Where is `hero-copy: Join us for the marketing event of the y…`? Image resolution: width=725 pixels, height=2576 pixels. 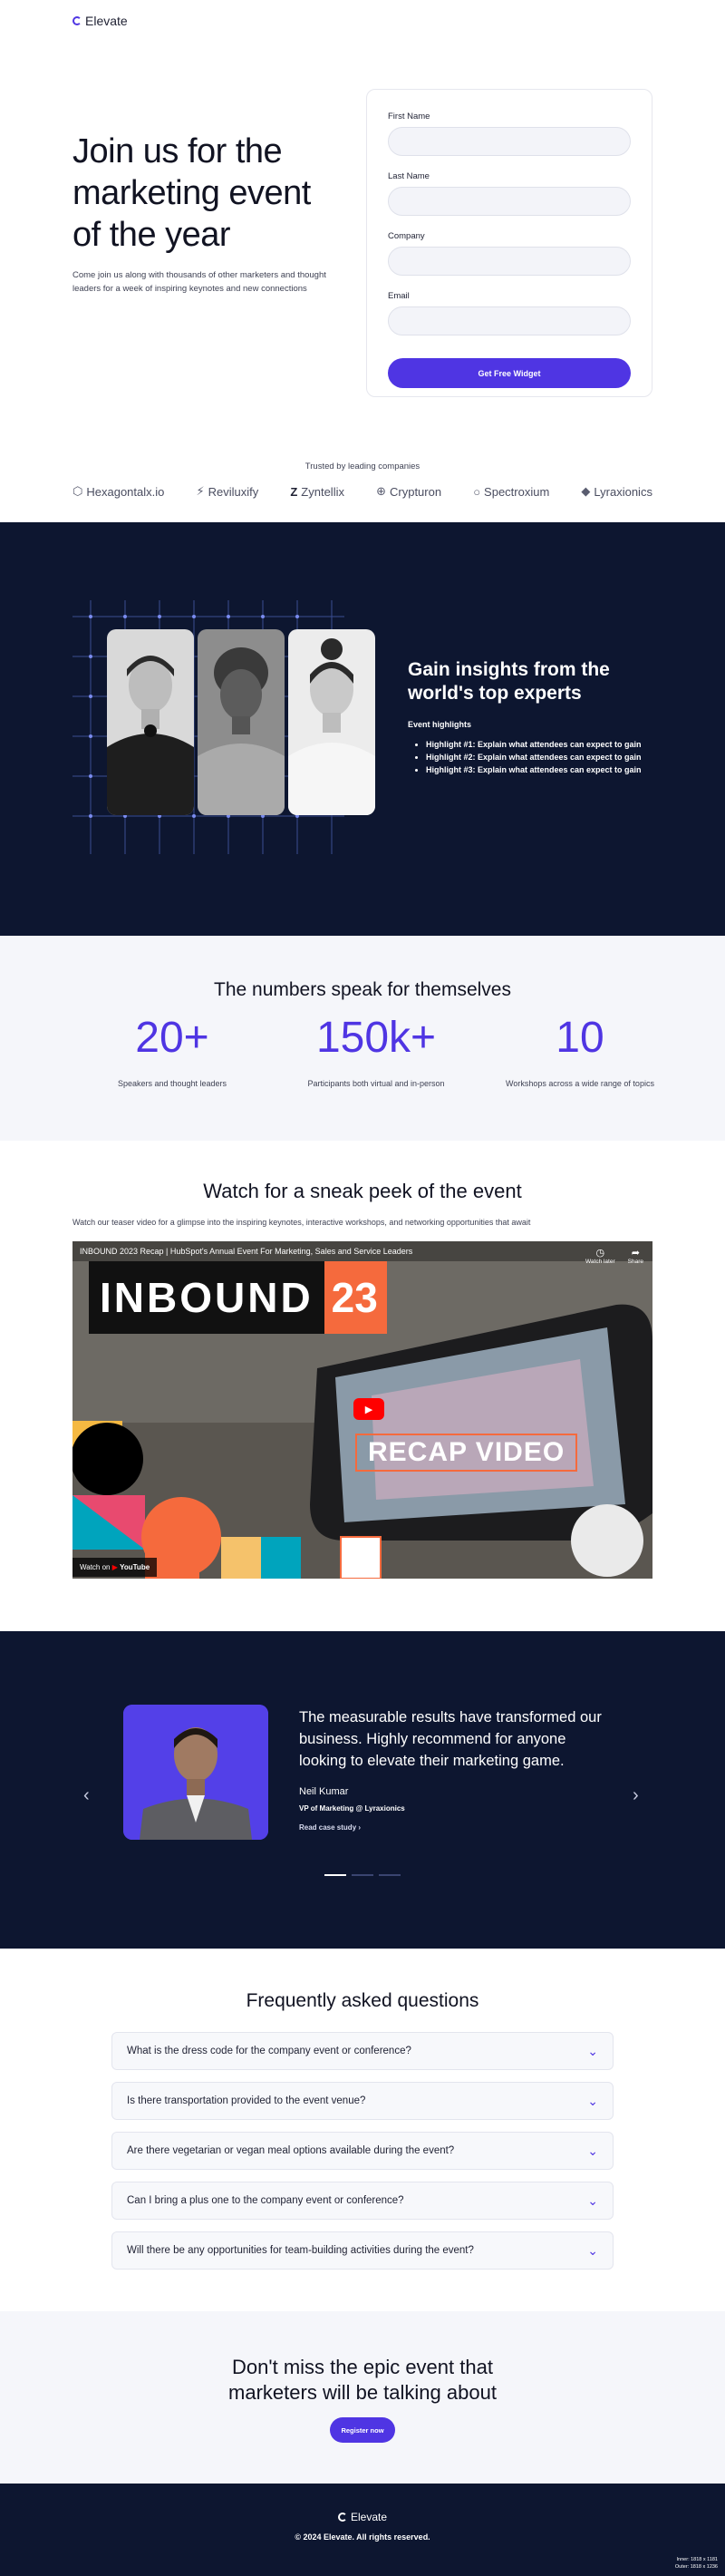 hero-copy: Join us for the marketing event of the y… is located at coordinates (208, 257).